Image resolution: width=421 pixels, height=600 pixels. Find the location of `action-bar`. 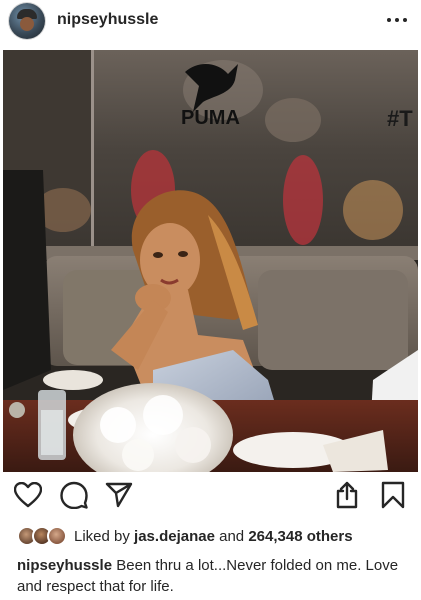

action-bar is located at coordinates (210, 498).